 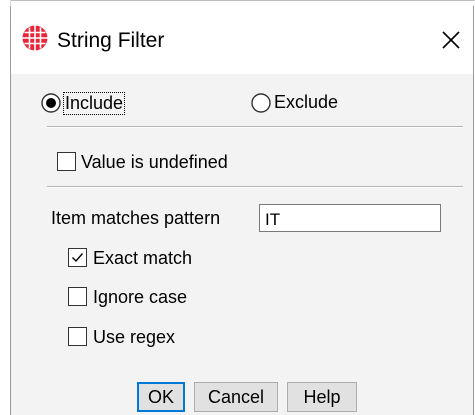 I want to click on grid-globe-icon, so click(x=35, y=38).